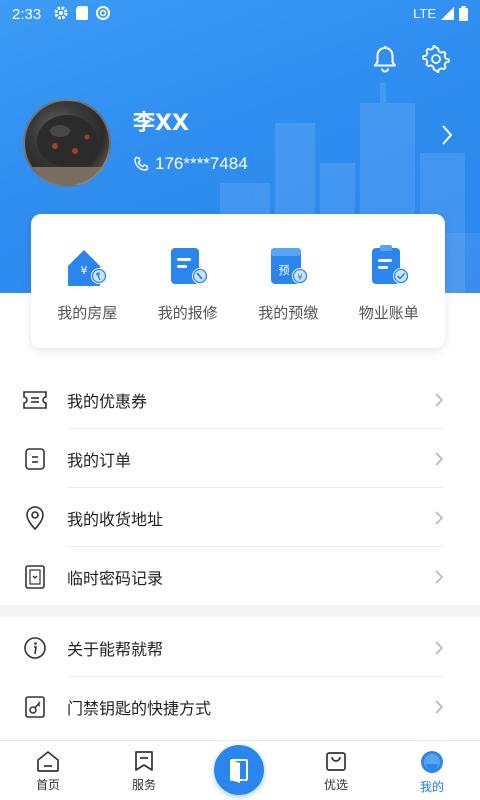 The image size is (480, 800). What do you see at coordinates (336, 761) in the screenshot?
I see `shopping-bag-icon` at bounding box center [336, 761].